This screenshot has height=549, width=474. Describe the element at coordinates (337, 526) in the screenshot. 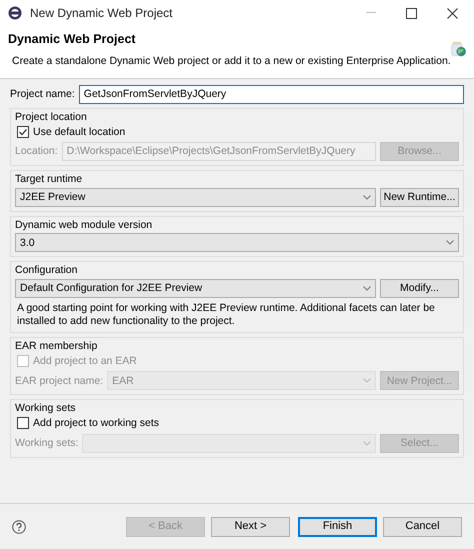

I see `button: Finish` at that location.